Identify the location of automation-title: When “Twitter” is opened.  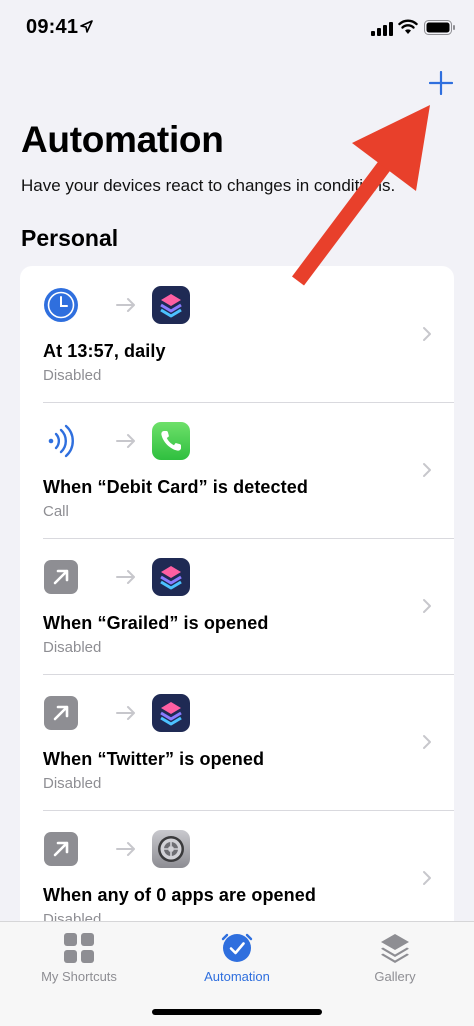
(154, 759).